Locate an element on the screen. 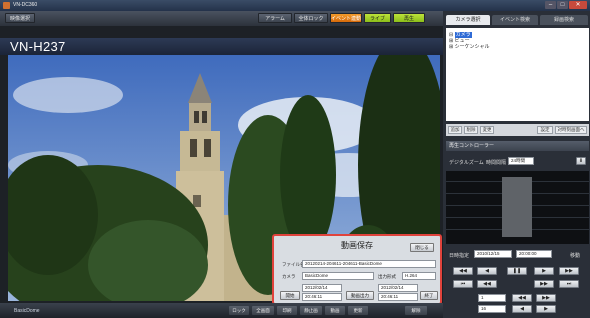 Image resolution: width=590 pixels, height=318 pixels. tree-item-sequential-label: シーケンシャル is located at coordinates (472, 47).